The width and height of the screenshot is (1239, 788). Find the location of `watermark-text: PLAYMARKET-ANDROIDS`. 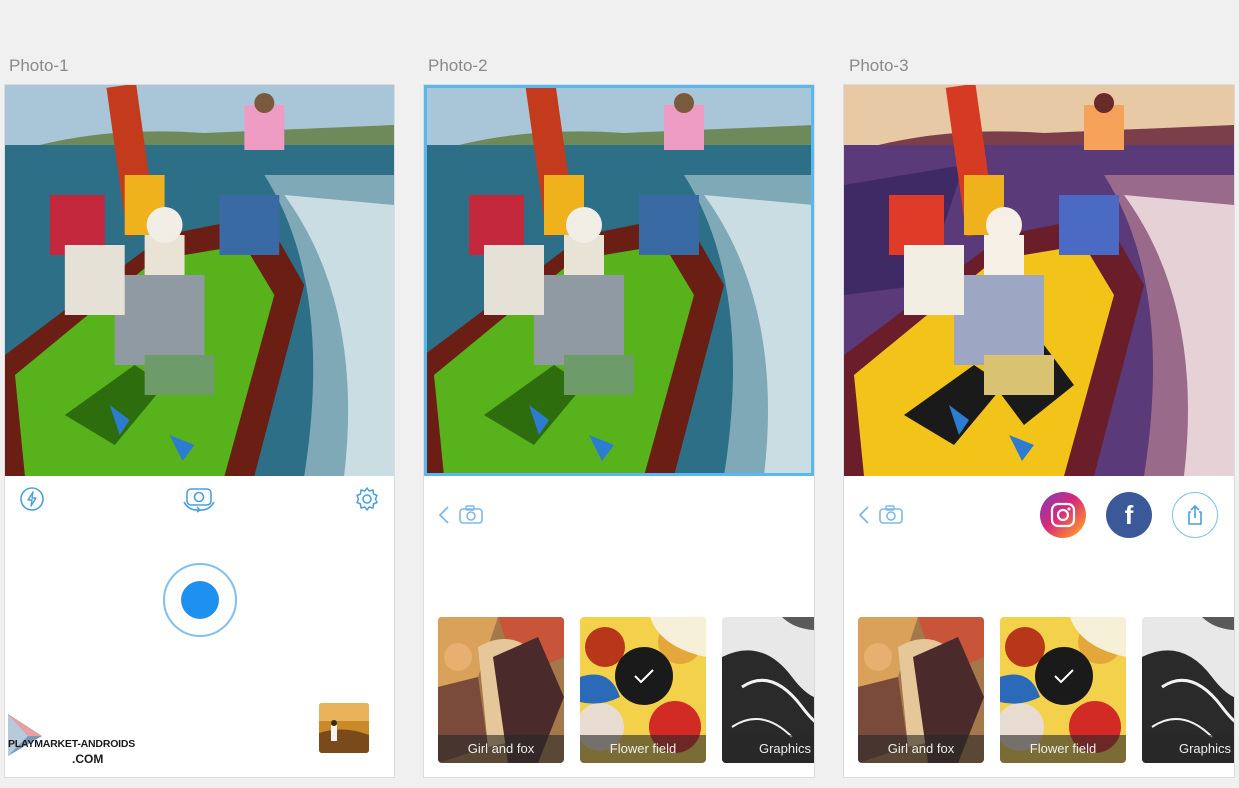

watermark-text: PLAYMARKET-ANDROIDS is located at coordinates (72, 744).